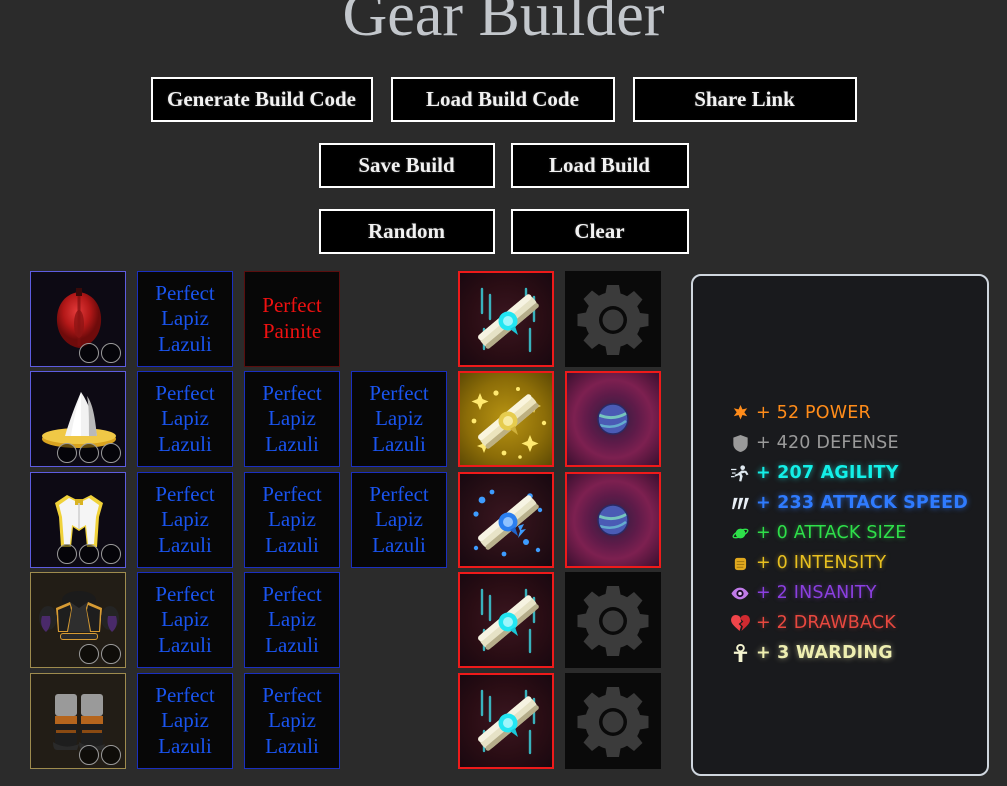  I want to click on stat-label-attack-size: + 0 ATTACK SIZE, so click(831, 533).